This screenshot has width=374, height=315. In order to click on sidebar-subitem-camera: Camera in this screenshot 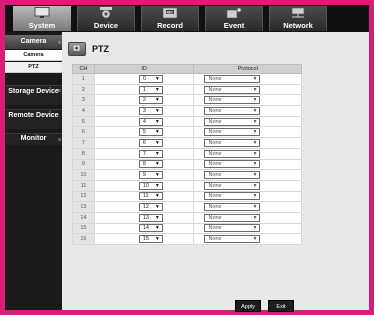, I will do `click(33, 55)`.